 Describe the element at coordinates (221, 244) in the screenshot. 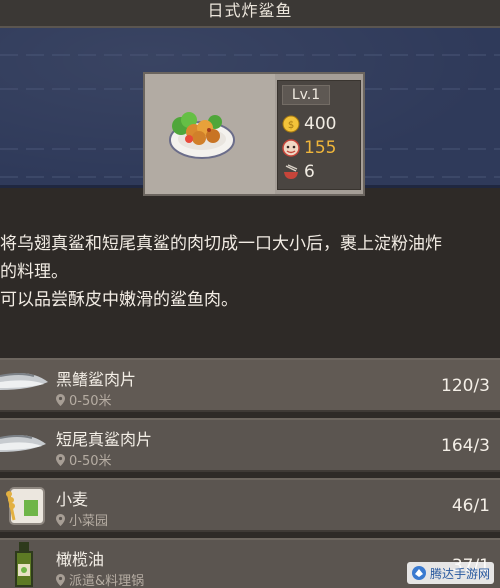

I see `description-line: 将乌翅真鲨和短尾真鲨的肉切成一口大小后，裹上淀粉油炸` at that location.